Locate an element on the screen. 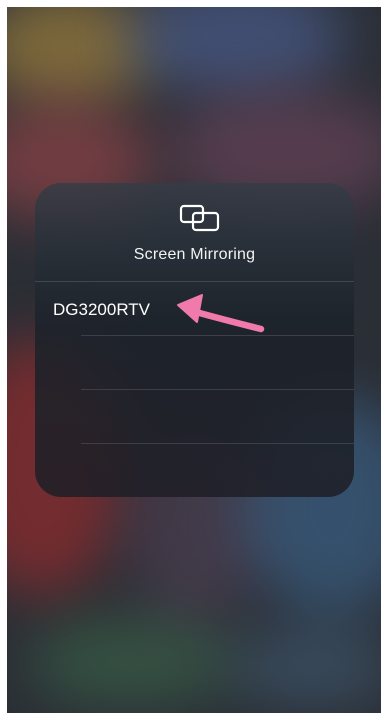 The height and width of the screenshot is (720, 388). panel-title: Screen Mirroring is located at coordinates (194, 254).